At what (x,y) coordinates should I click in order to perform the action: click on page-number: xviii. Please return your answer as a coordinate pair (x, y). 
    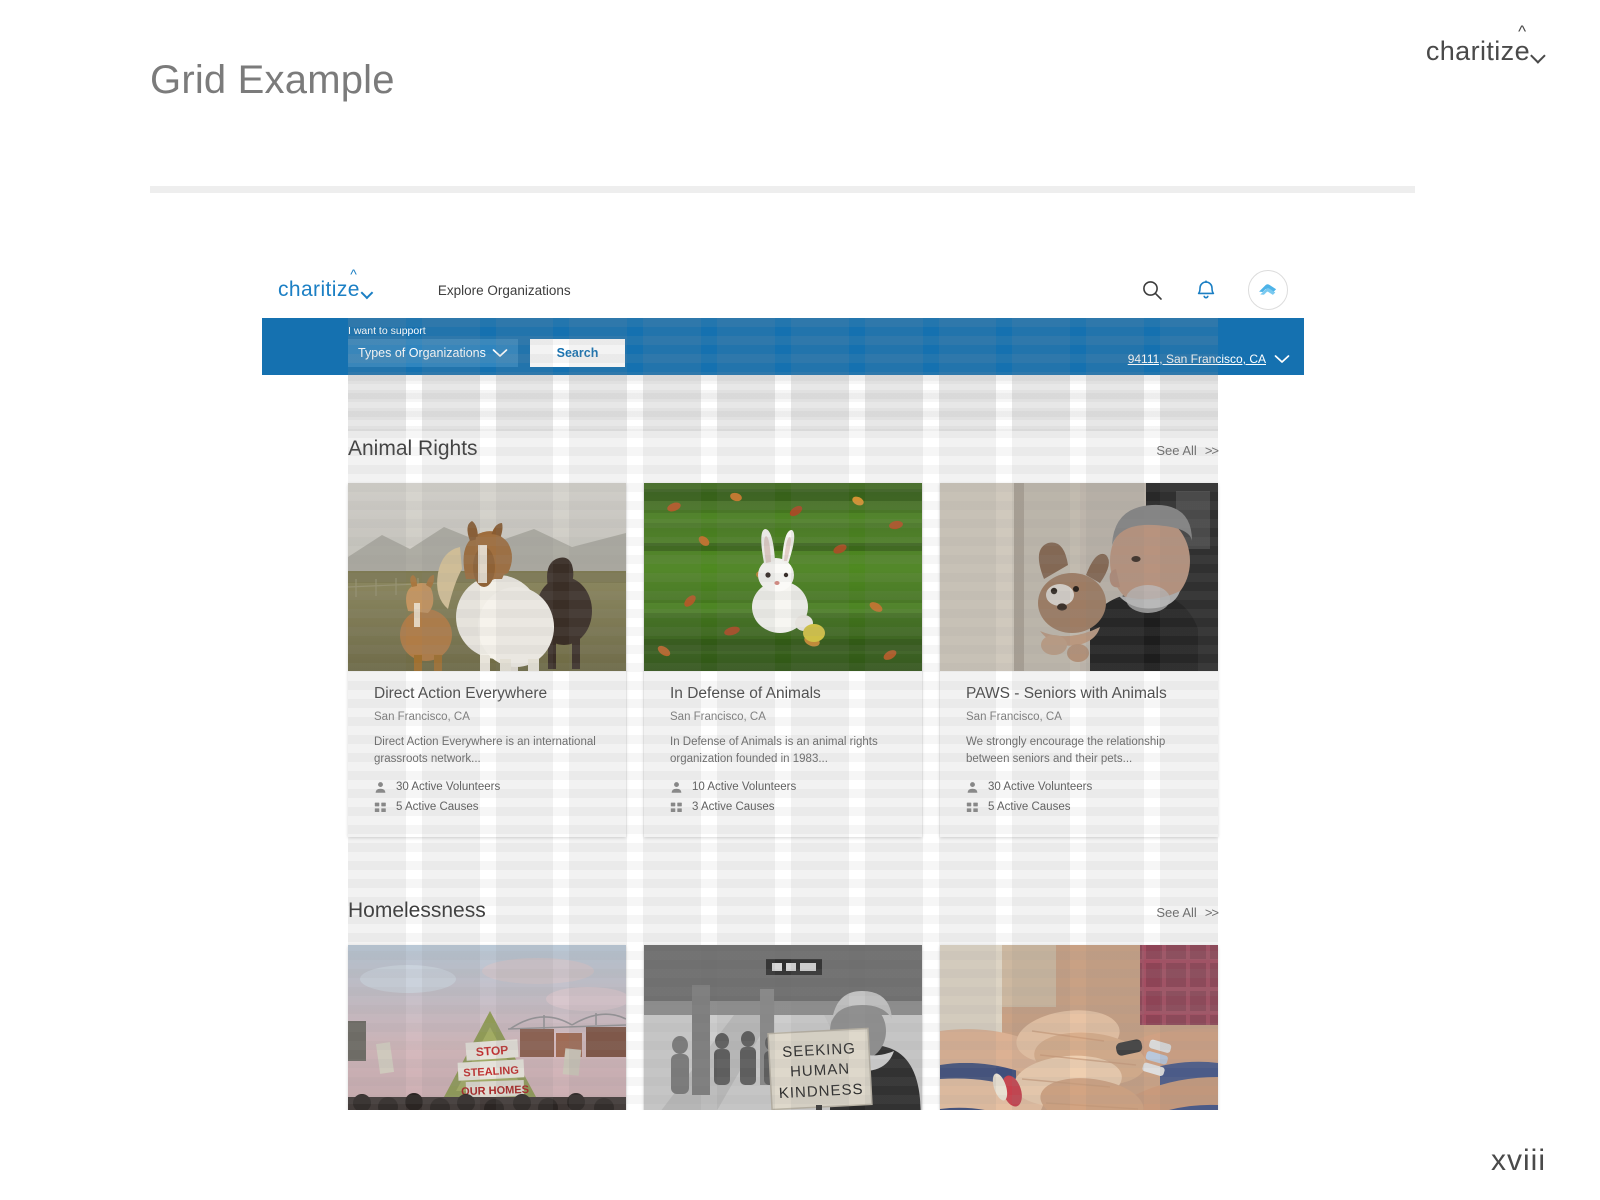
    Looking at the image, I should click on (1518, 1160).